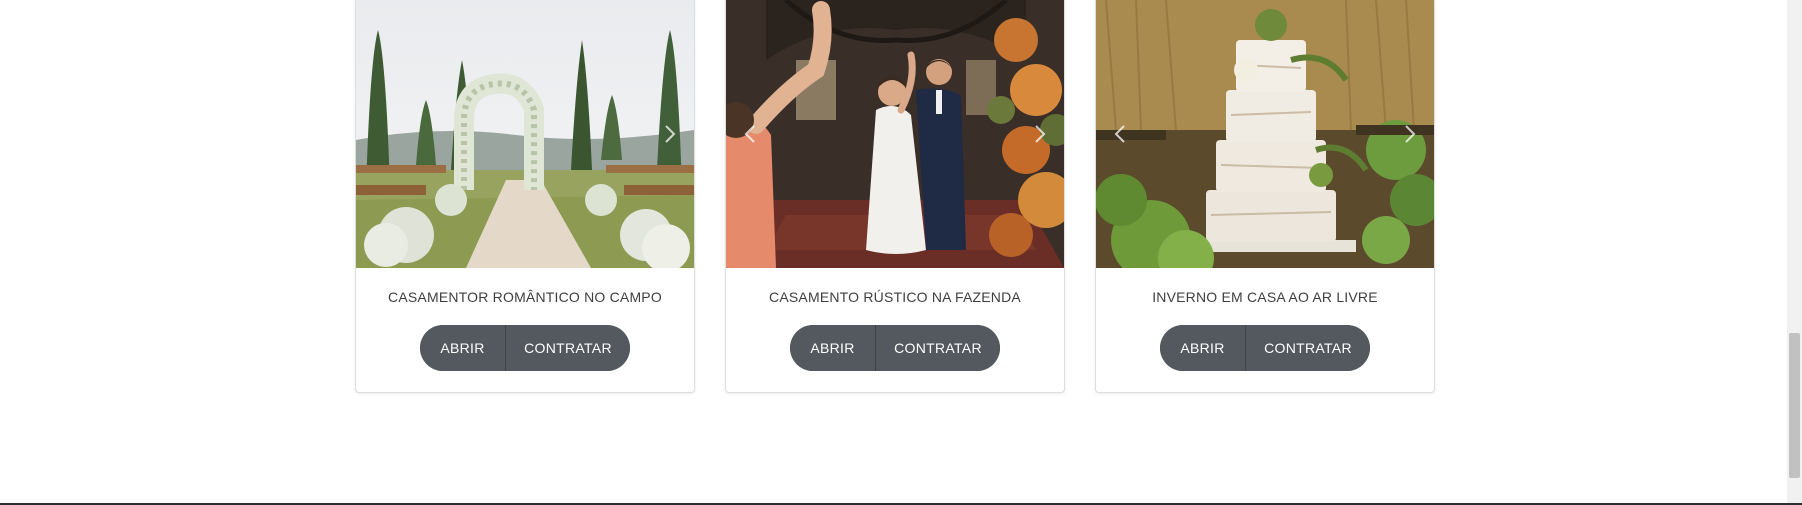 The image size is (1802, 505). Describe the element at coordinates (525, 297) in the screenshot. I see `card-title: CASAMENTOR ROMÂNTICO NO CAMPO` at that location.